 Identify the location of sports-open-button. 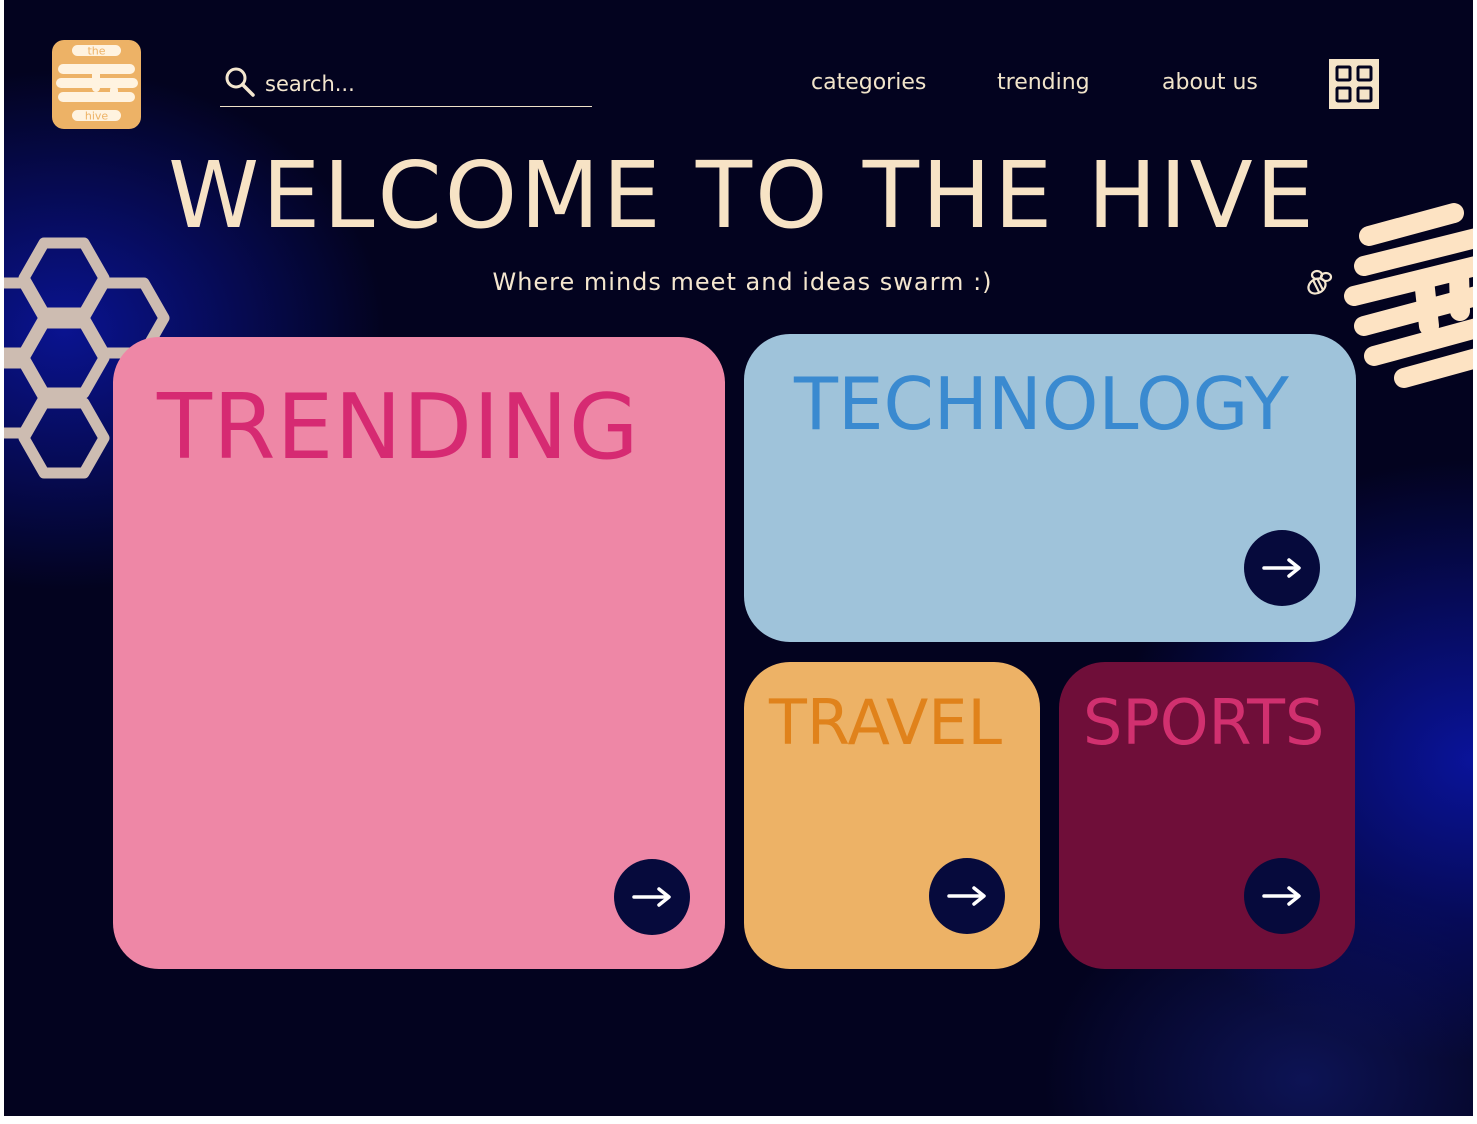
(1282, 896).